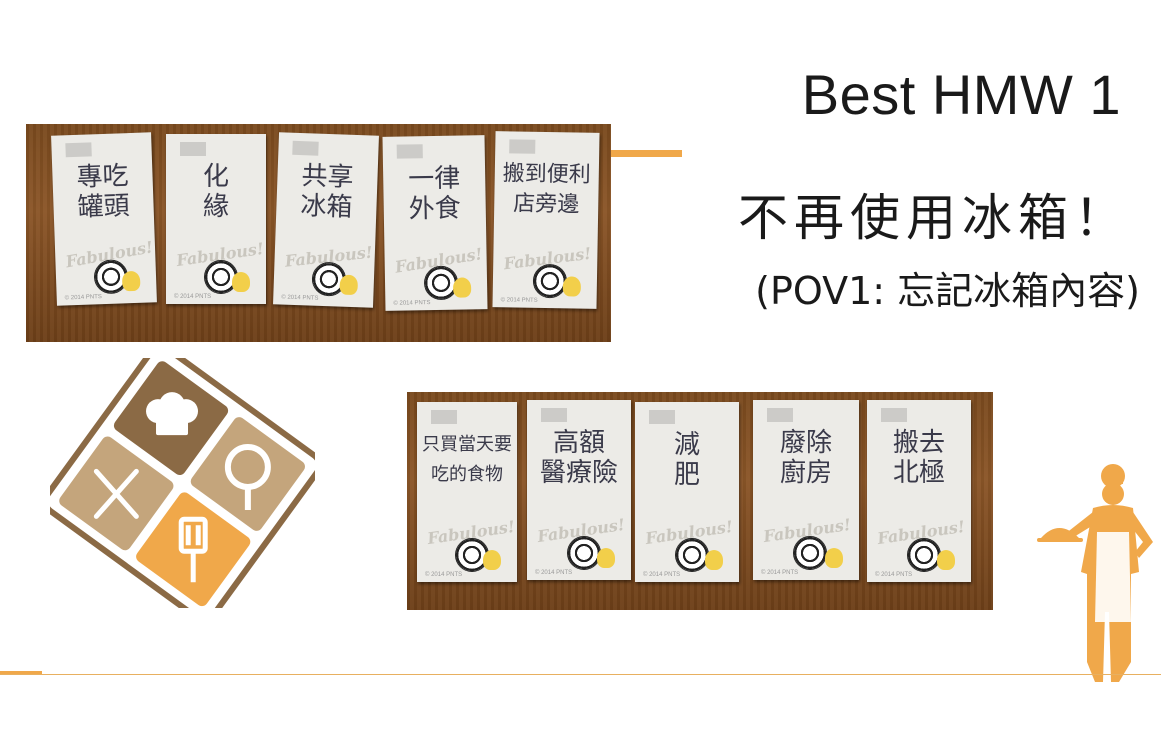 This screenshot has height=732, width=1161. What do you see at coordinates (646, 153) in the screenshot?
I see `accent-bar` at bounding box center [646, 153].